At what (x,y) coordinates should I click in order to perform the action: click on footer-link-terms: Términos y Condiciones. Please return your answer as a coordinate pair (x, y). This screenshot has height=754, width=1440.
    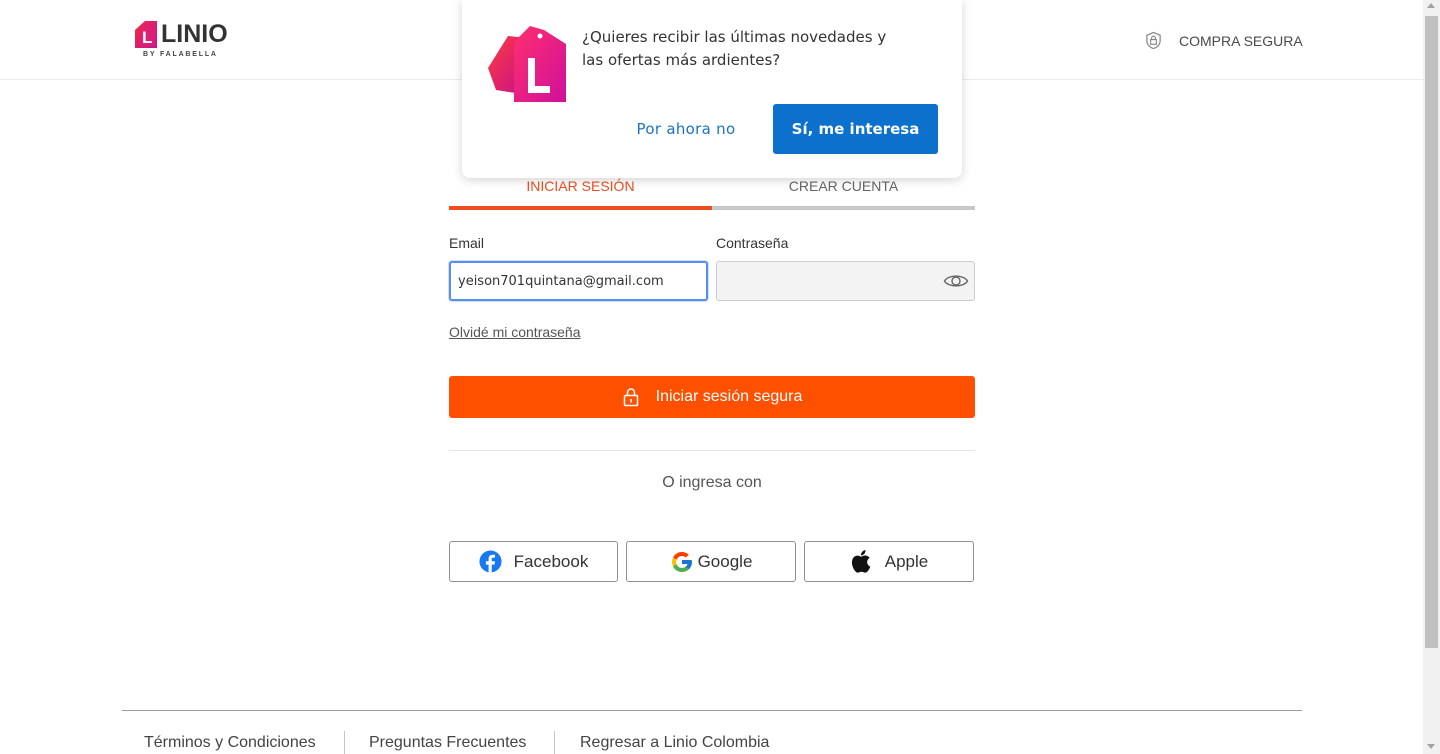
    Looking at the image, I should click on (230, 743).